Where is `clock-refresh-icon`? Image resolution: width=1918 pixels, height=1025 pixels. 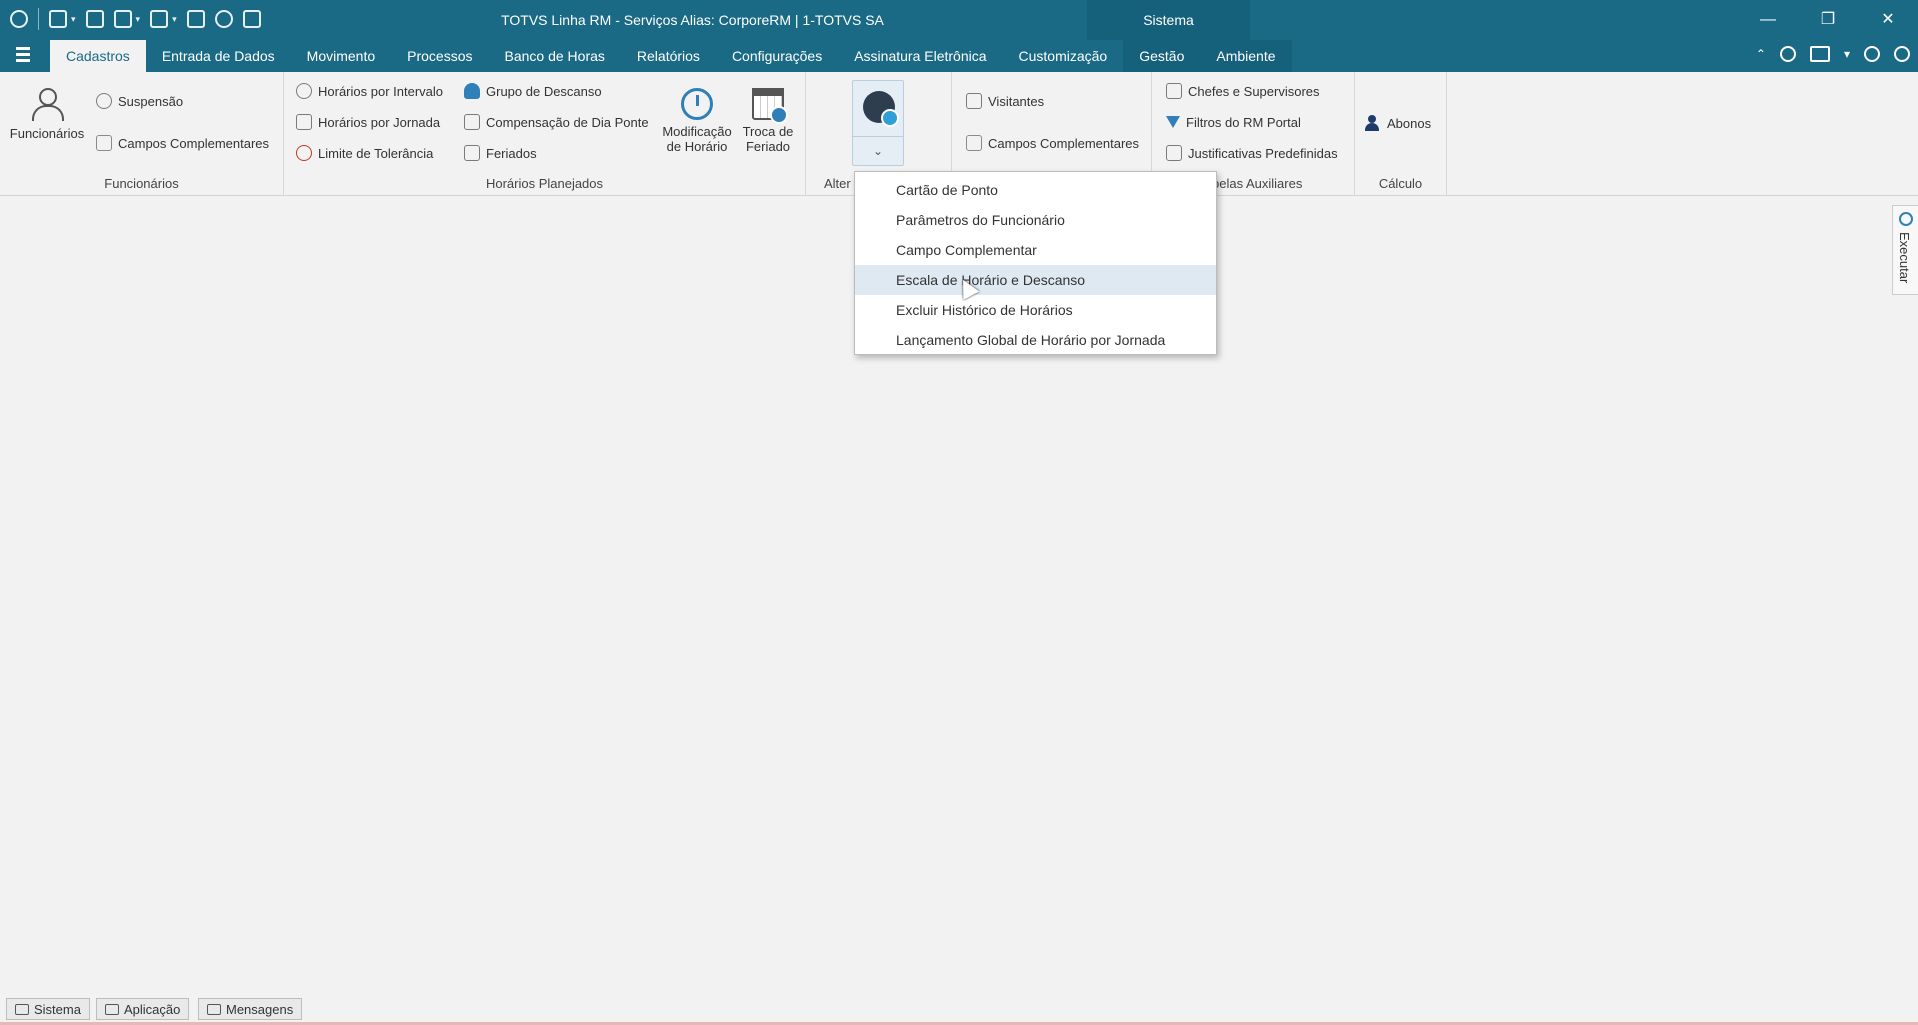 clock-refresh-icon is located at coordinates (697, 104).